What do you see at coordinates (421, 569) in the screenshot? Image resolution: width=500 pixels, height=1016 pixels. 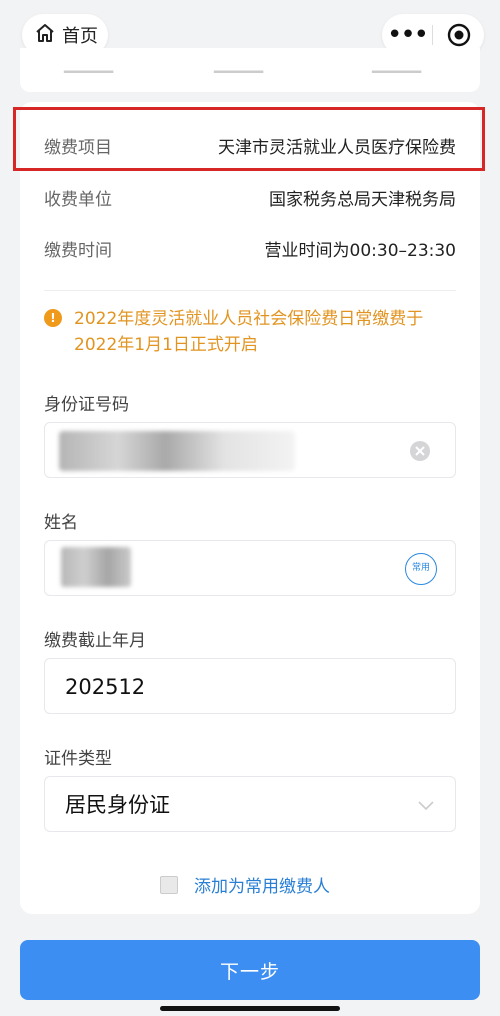 I see `frequent-payer-icon: 常用` at bounding box center [421, 569].